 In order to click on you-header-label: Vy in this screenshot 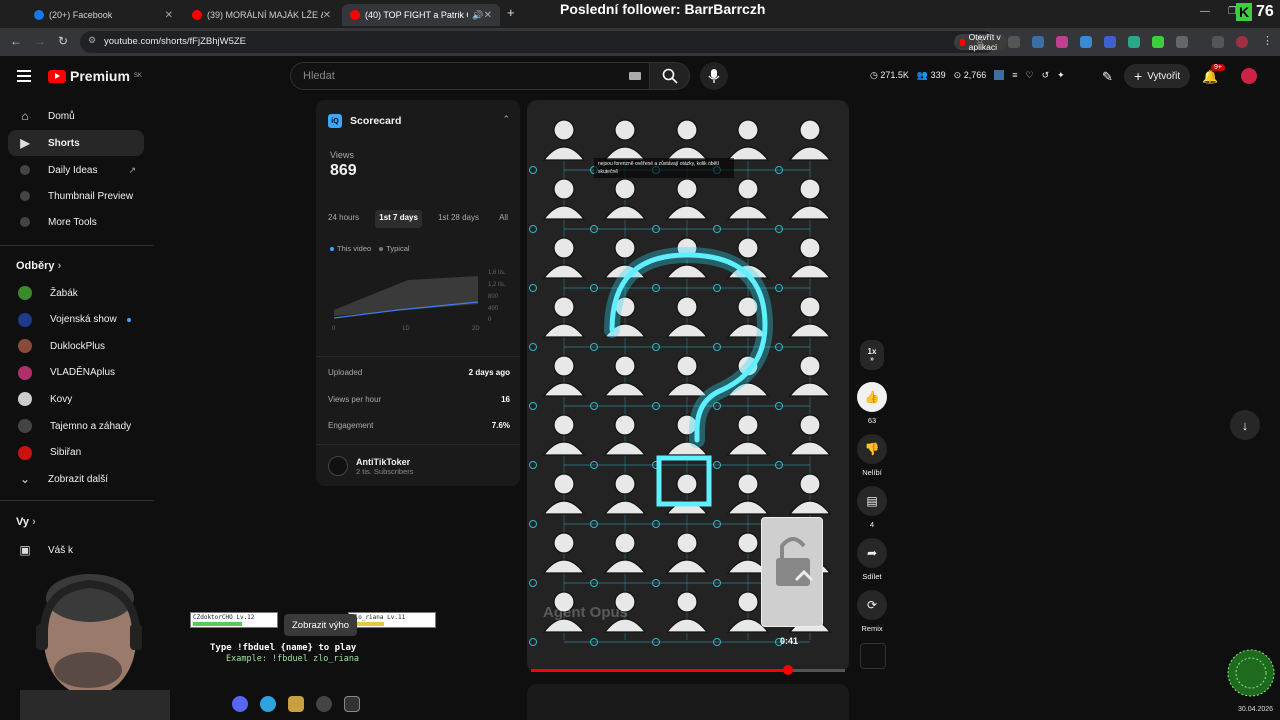, I will do `click(23, 522)`.